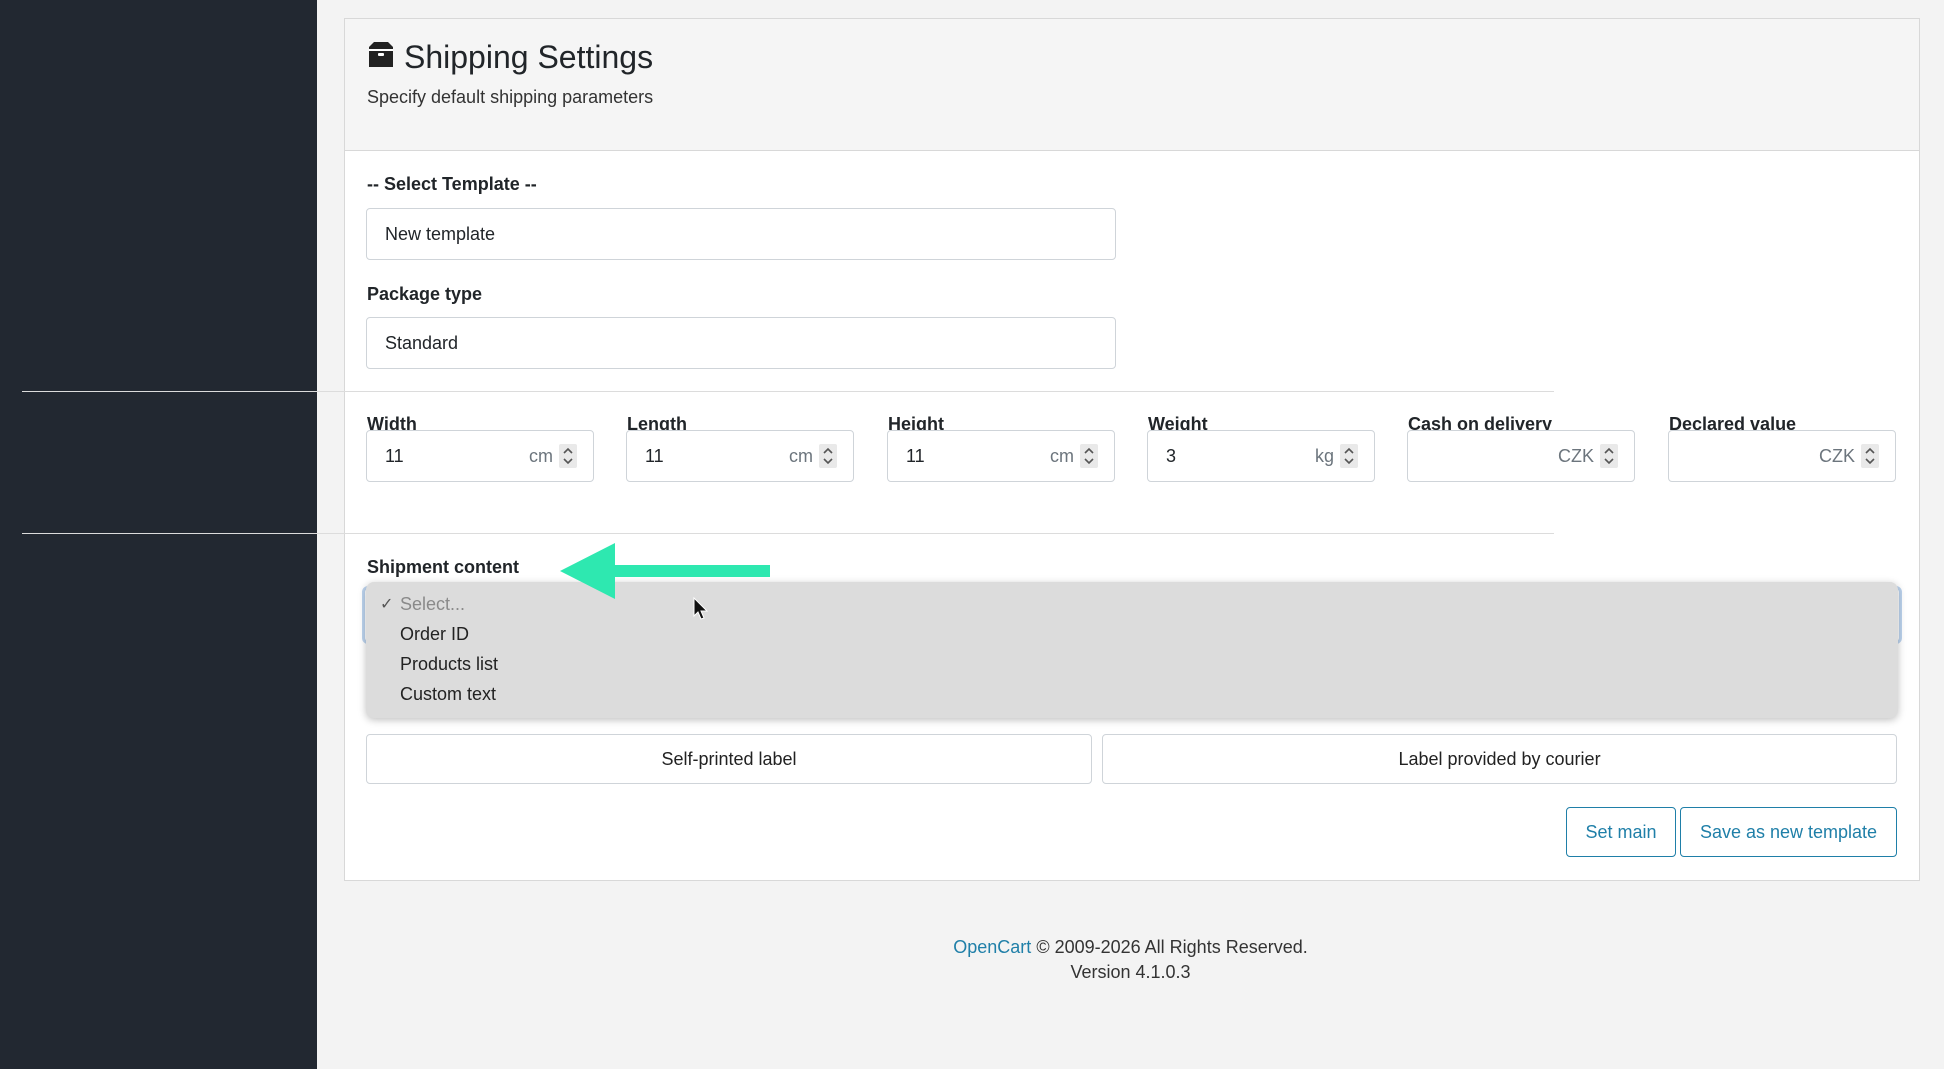 The height and width of the screenshot is (1069, 1944). Describe the element at coordinates (529, 57) in the screenshot. I see `page-title: Shipping Settings` at that location.